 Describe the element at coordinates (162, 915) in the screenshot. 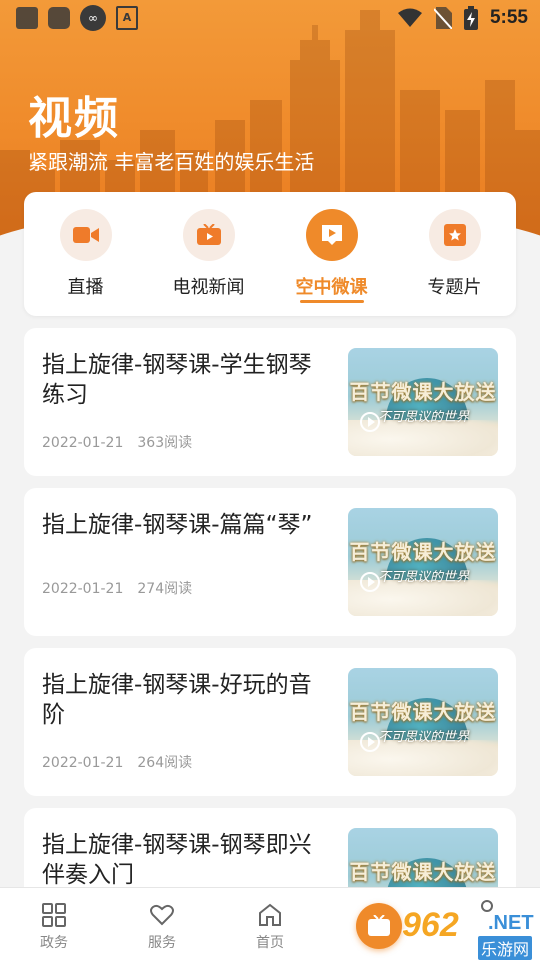

I see `heart-icon` at that location.